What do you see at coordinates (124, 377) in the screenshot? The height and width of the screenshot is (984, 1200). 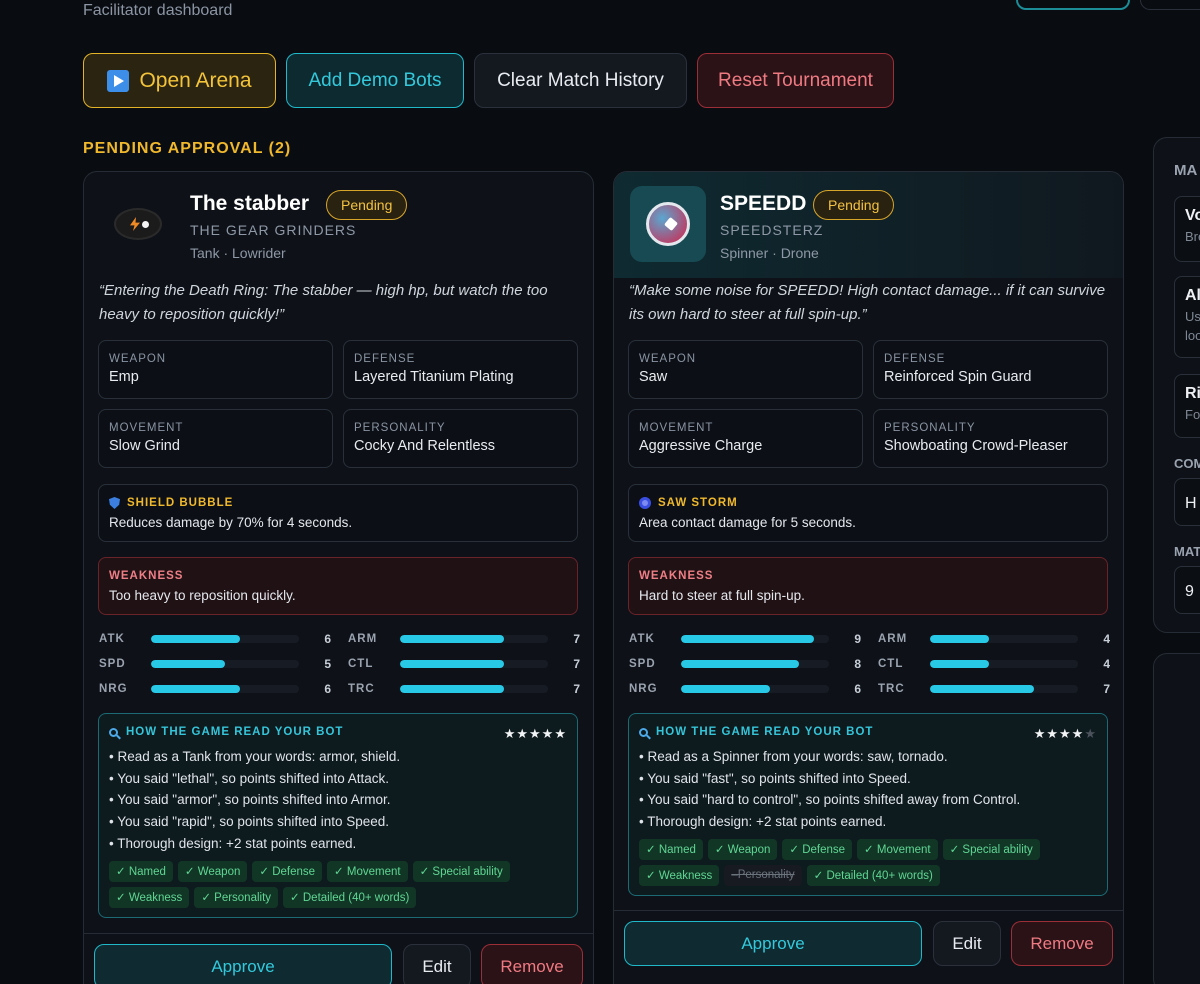 I see `weapon-value: Emp` at bounding box center [124, 377].